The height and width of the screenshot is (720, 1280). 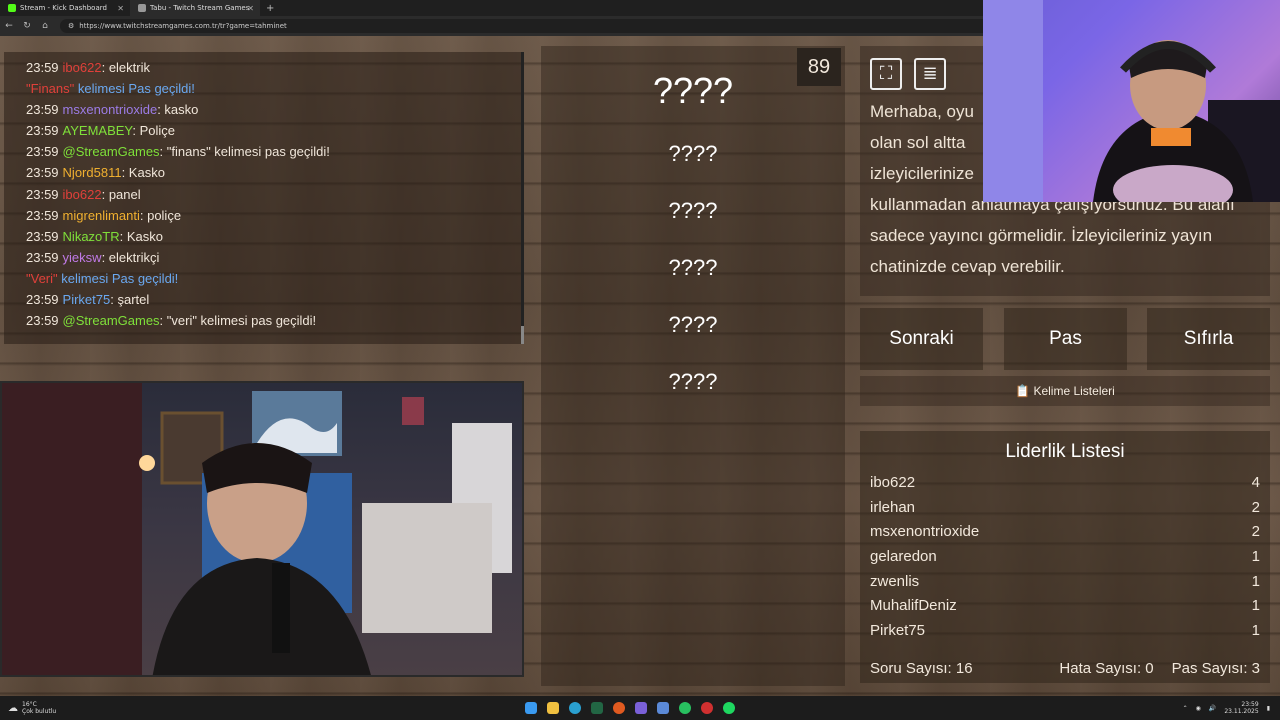 I want to click on chat-username: Pirket75, so click(x=87, y=299).